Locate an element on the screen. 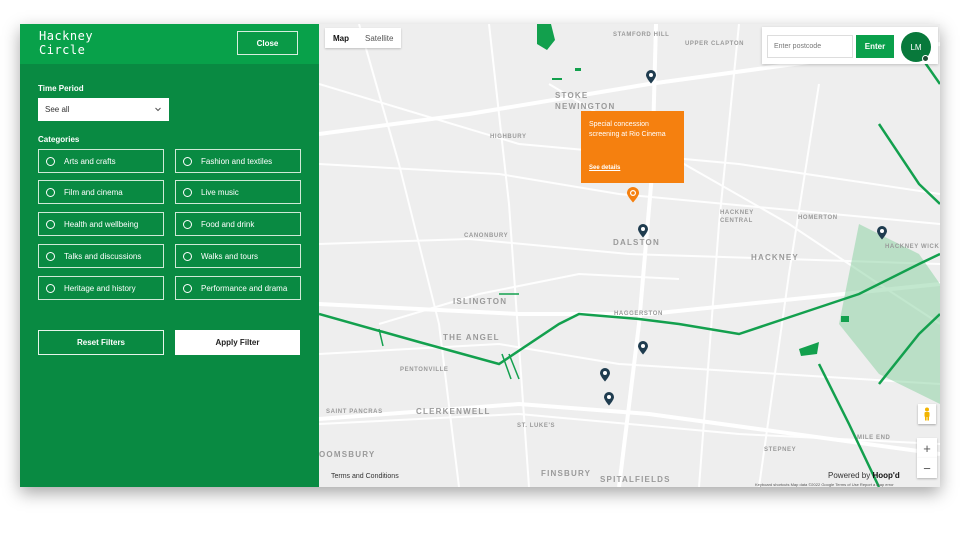 This screenshot has height=540, width=960. time-period-value: See all is located at coordinates (57, 109).